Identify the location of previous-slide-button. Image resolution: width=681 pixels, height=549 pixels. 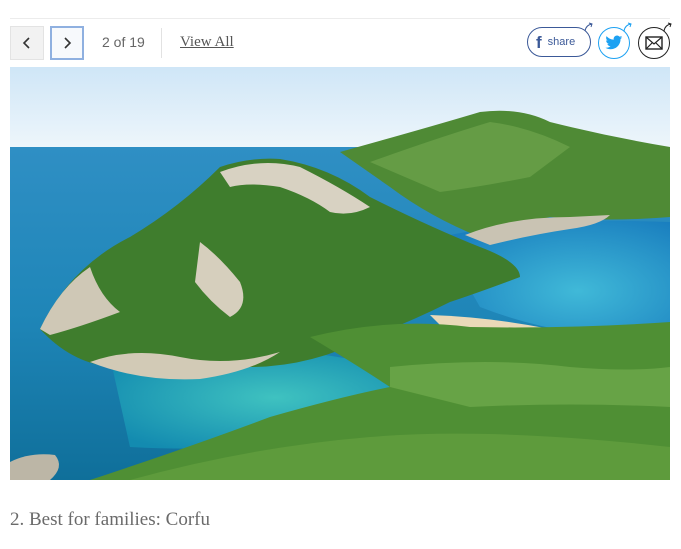
(27, 43).